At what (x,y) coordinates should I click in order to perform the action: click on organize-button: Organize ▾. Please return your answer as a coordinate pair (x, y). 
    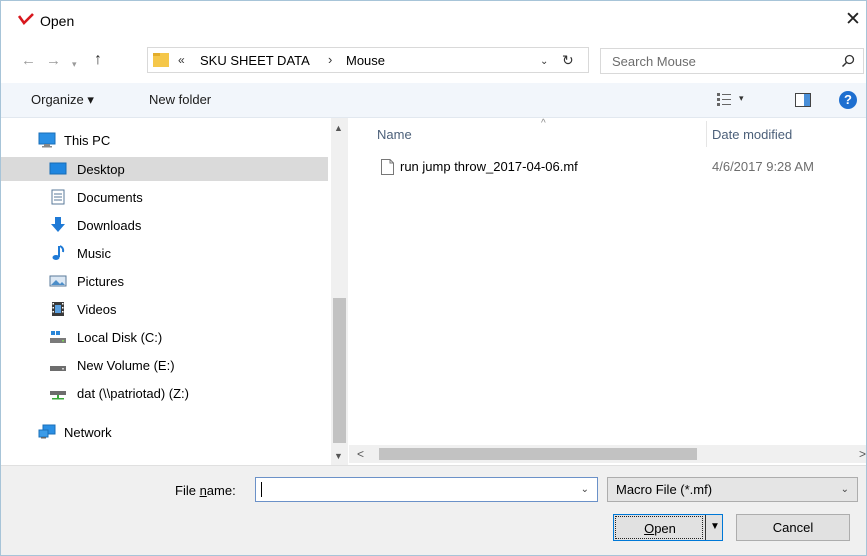
    Looking at the image, I should click on (62, 100).